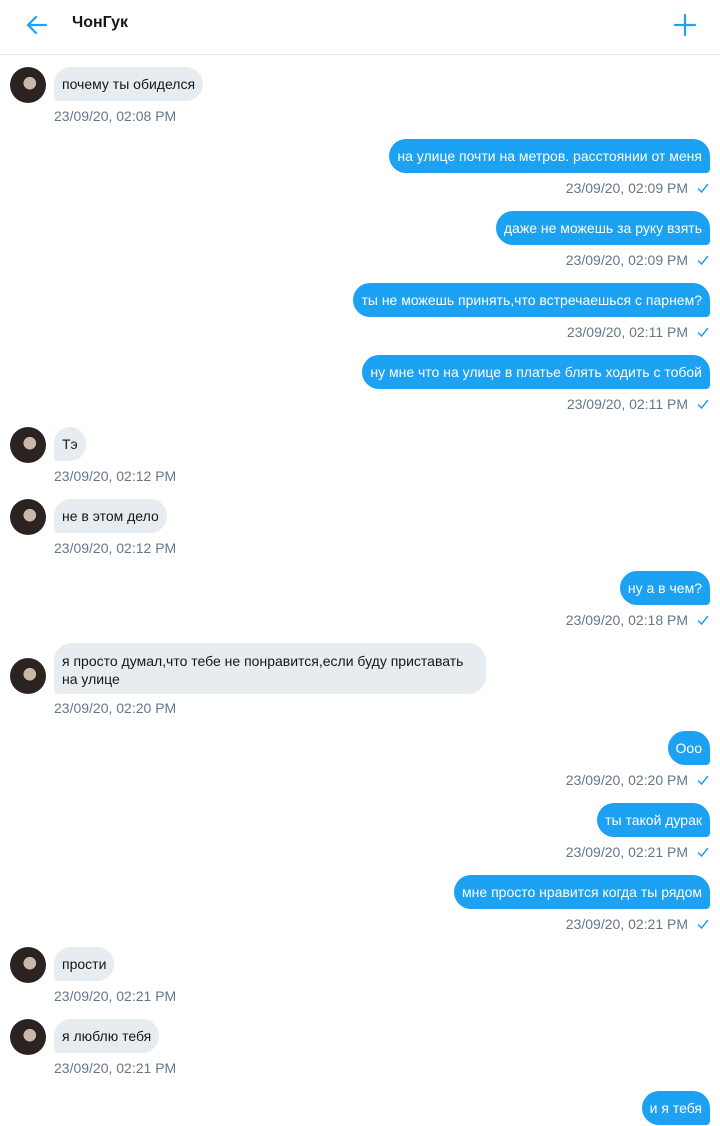 This screenshot has width=720, height=1126. What do you see at coordinates (100, 22) in the screenshot?
I see `conversation-title: ЧонГук` at bounding box center [100, 22].